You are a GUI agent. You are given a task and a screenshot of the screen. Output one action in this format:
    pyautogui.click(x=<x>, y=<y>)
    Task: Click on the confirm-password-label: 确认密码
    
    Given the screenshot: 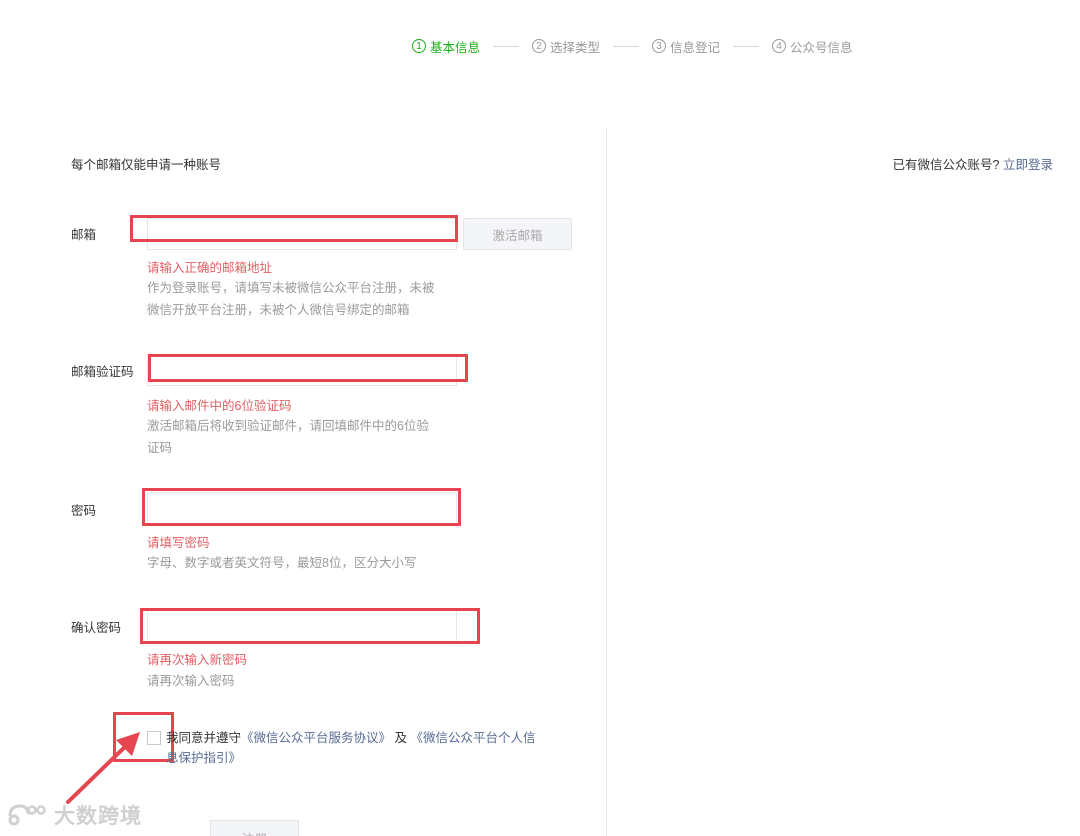 What is the action you would take?
    pyautogui.click(x=96, y=628)
    